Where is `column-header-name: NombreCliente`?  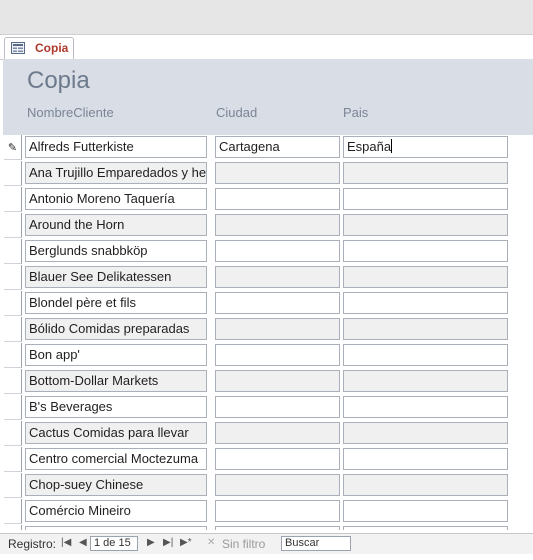 column-header-name: NombreCliente is located at coordinates (70, 112).